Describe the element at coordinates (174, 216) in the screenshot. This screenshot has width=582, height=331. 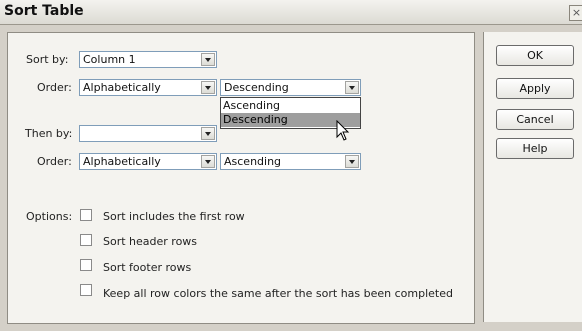
I see `checkbox-label: Sort includes the first row` at that location.